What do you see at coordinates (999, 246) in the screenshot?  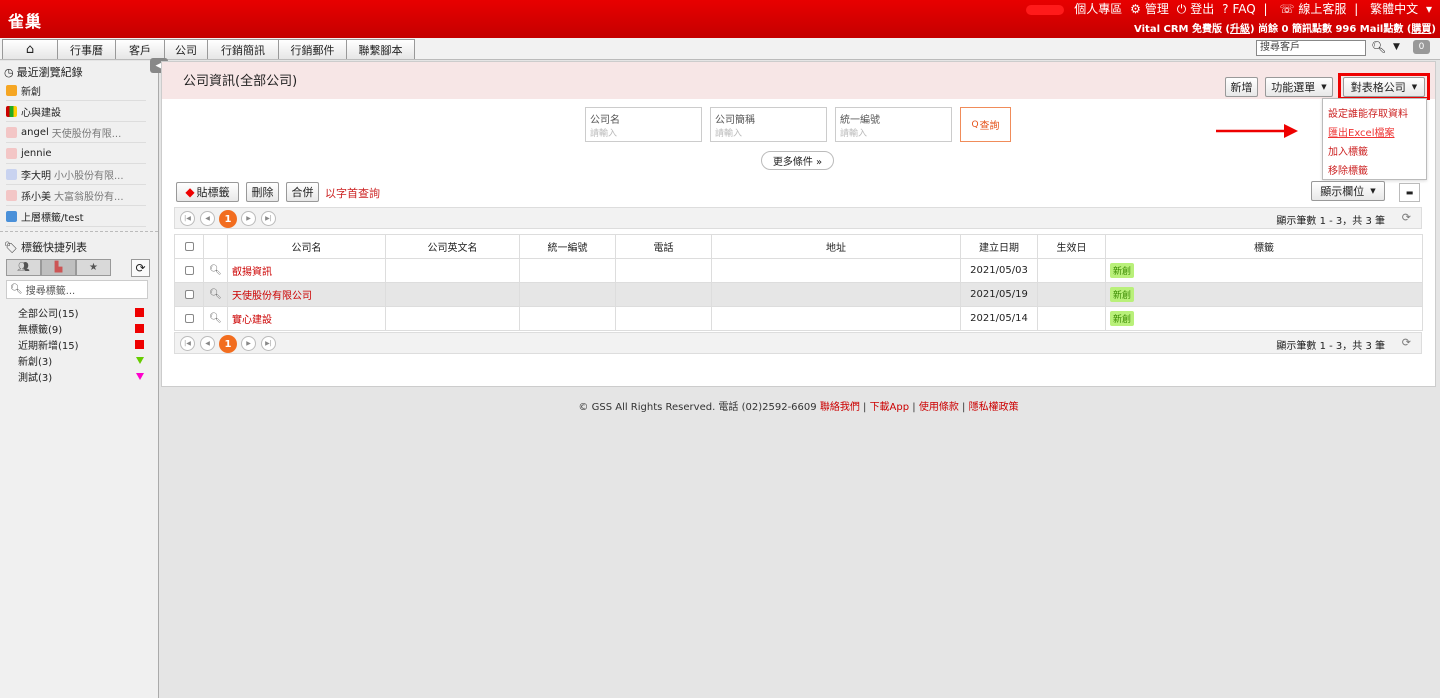 I see `column-header: 建立日期` at bounding box center [999, 246].